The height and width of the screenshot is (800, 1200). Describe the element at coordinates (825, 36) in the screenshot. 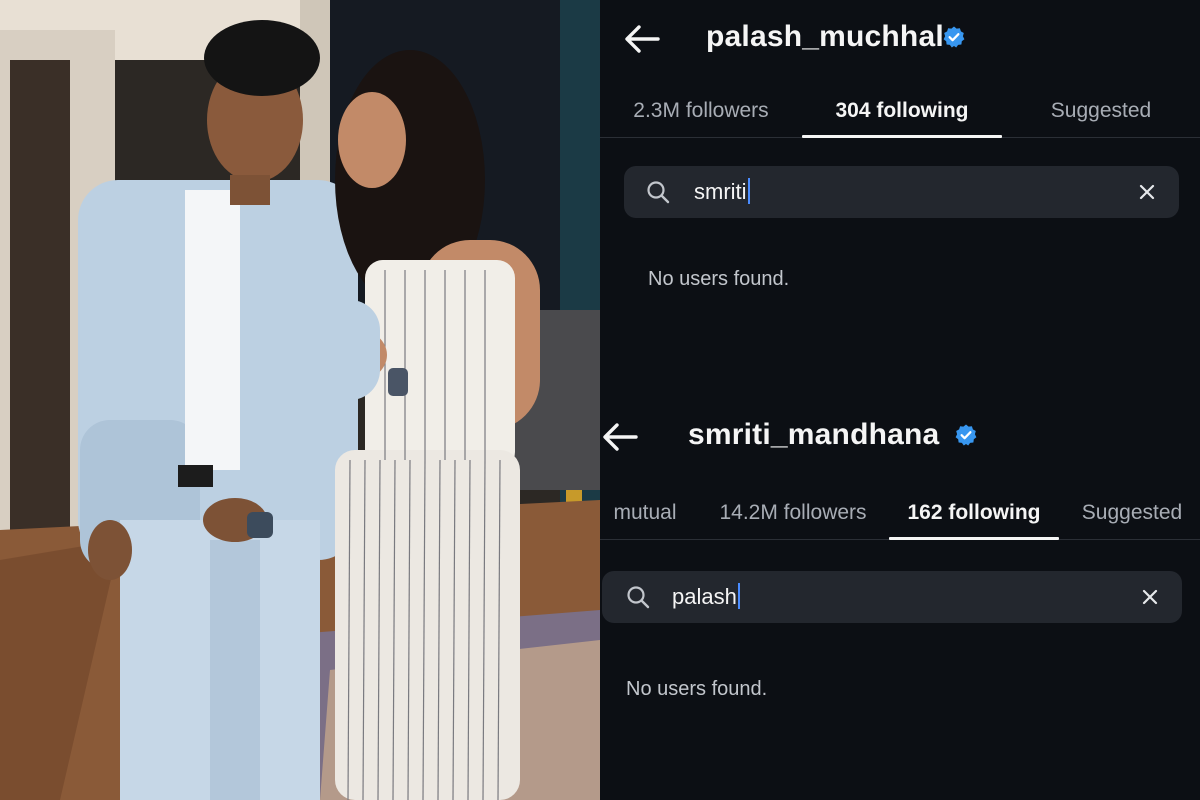

I see `profile-username: palash_muchhal` at that location.